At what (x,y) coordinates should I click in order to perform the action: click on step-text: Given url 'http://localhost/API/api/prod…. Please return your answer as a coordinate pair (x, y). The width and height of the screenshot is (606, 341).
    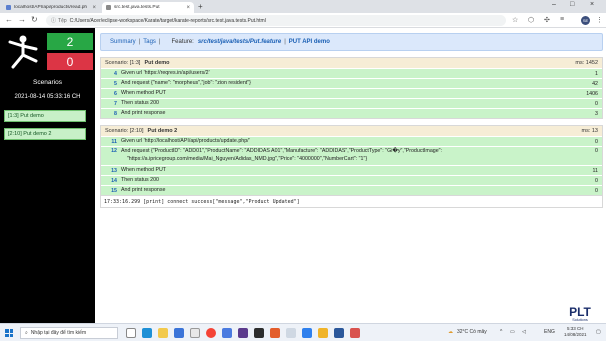
    Looking at the image, I should click on (185, 140).